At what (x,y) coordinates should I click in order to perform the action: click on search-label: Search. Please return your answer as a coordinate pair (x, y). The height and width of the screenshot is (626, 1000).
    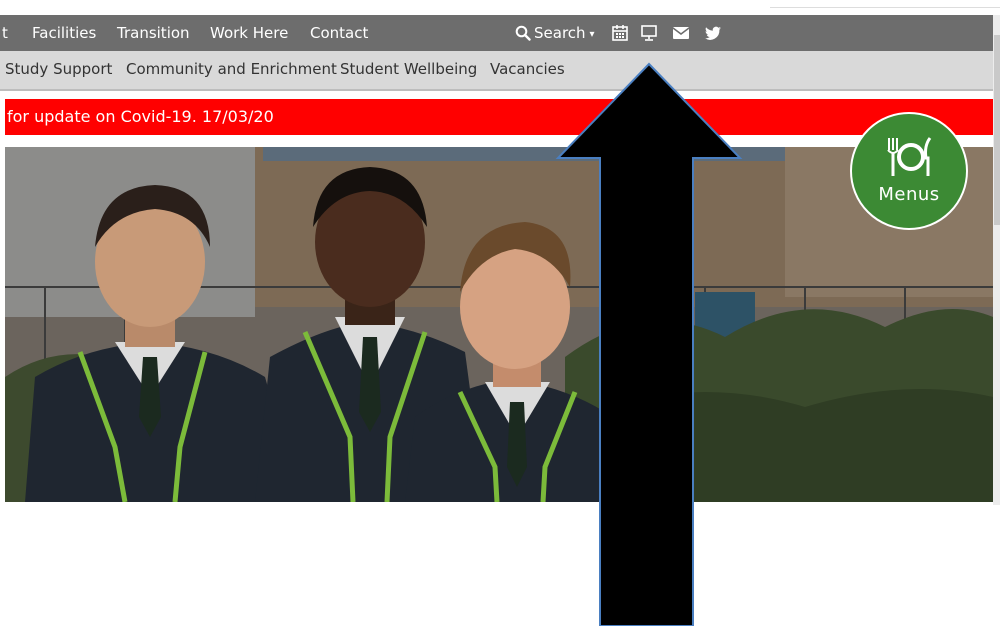
    Looking at the image, I should click on (560, 33).